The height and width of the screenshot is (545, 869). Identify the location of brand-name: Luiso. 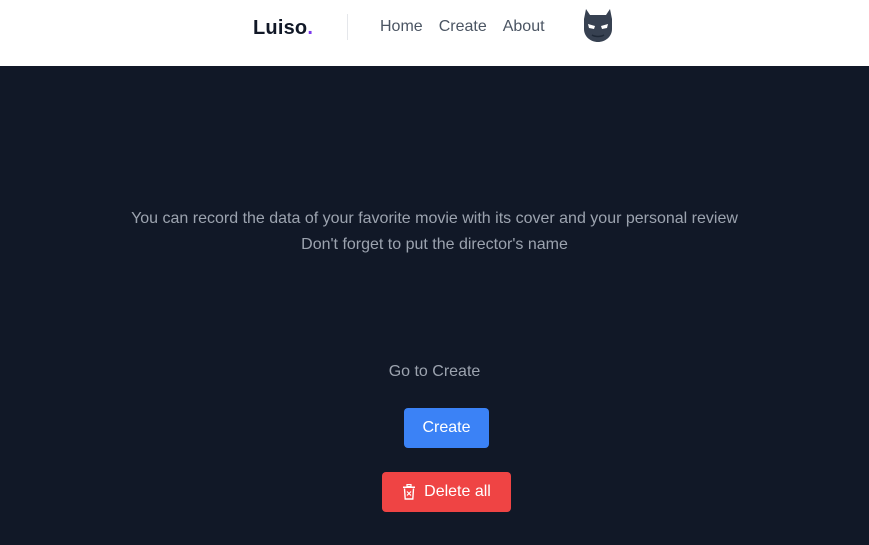
(280, 28).